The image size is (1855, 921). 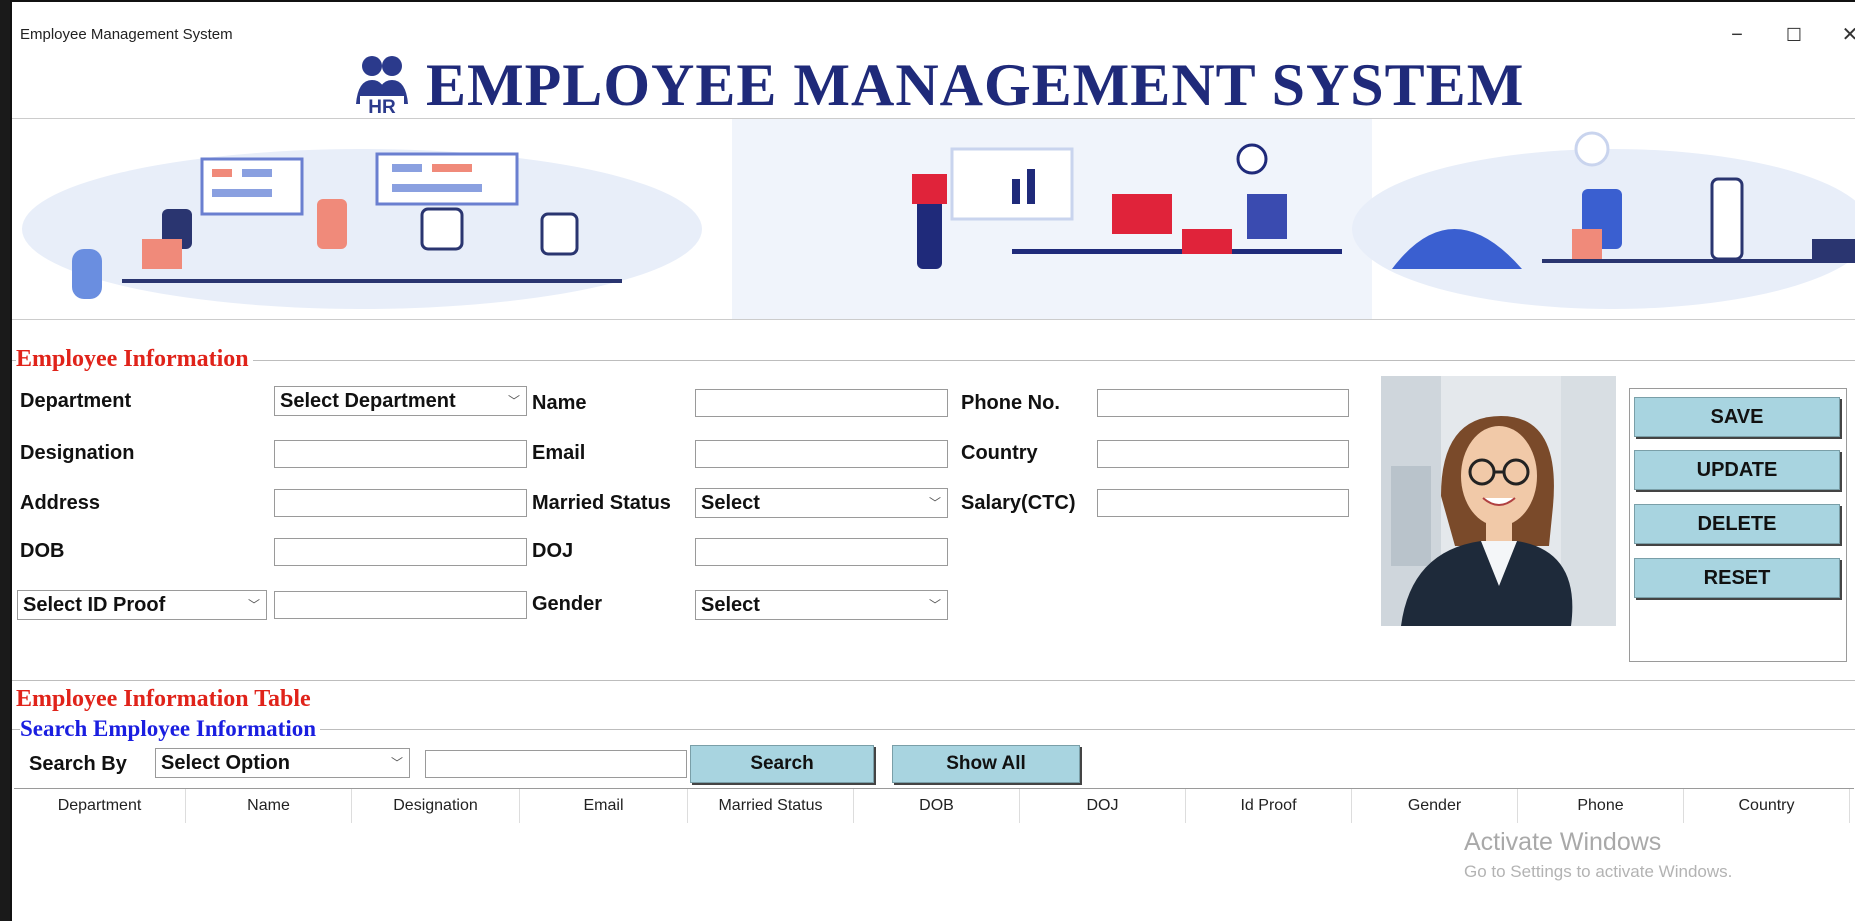 What do you see at coordinates (165, 699) in the screenshot?
I see `employee-table-group-label: Employee Information Table` at bounding box center [165, 699].